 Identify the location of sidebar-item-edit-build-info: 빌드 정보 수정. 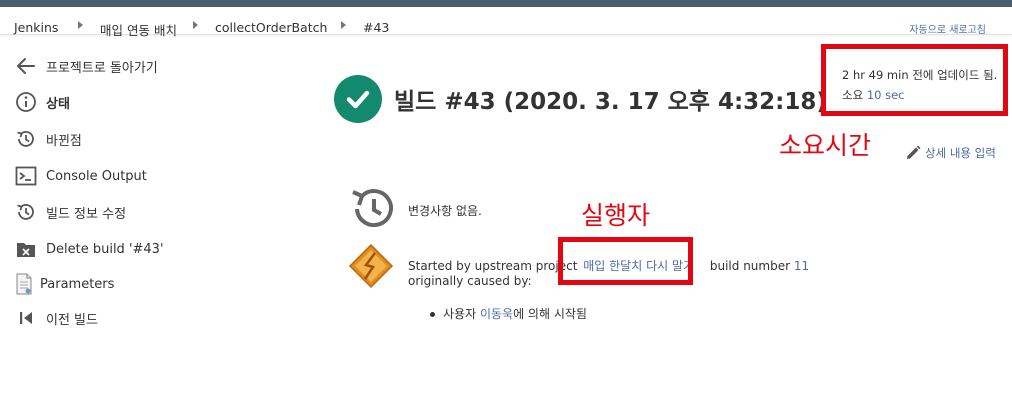
(70, 212).